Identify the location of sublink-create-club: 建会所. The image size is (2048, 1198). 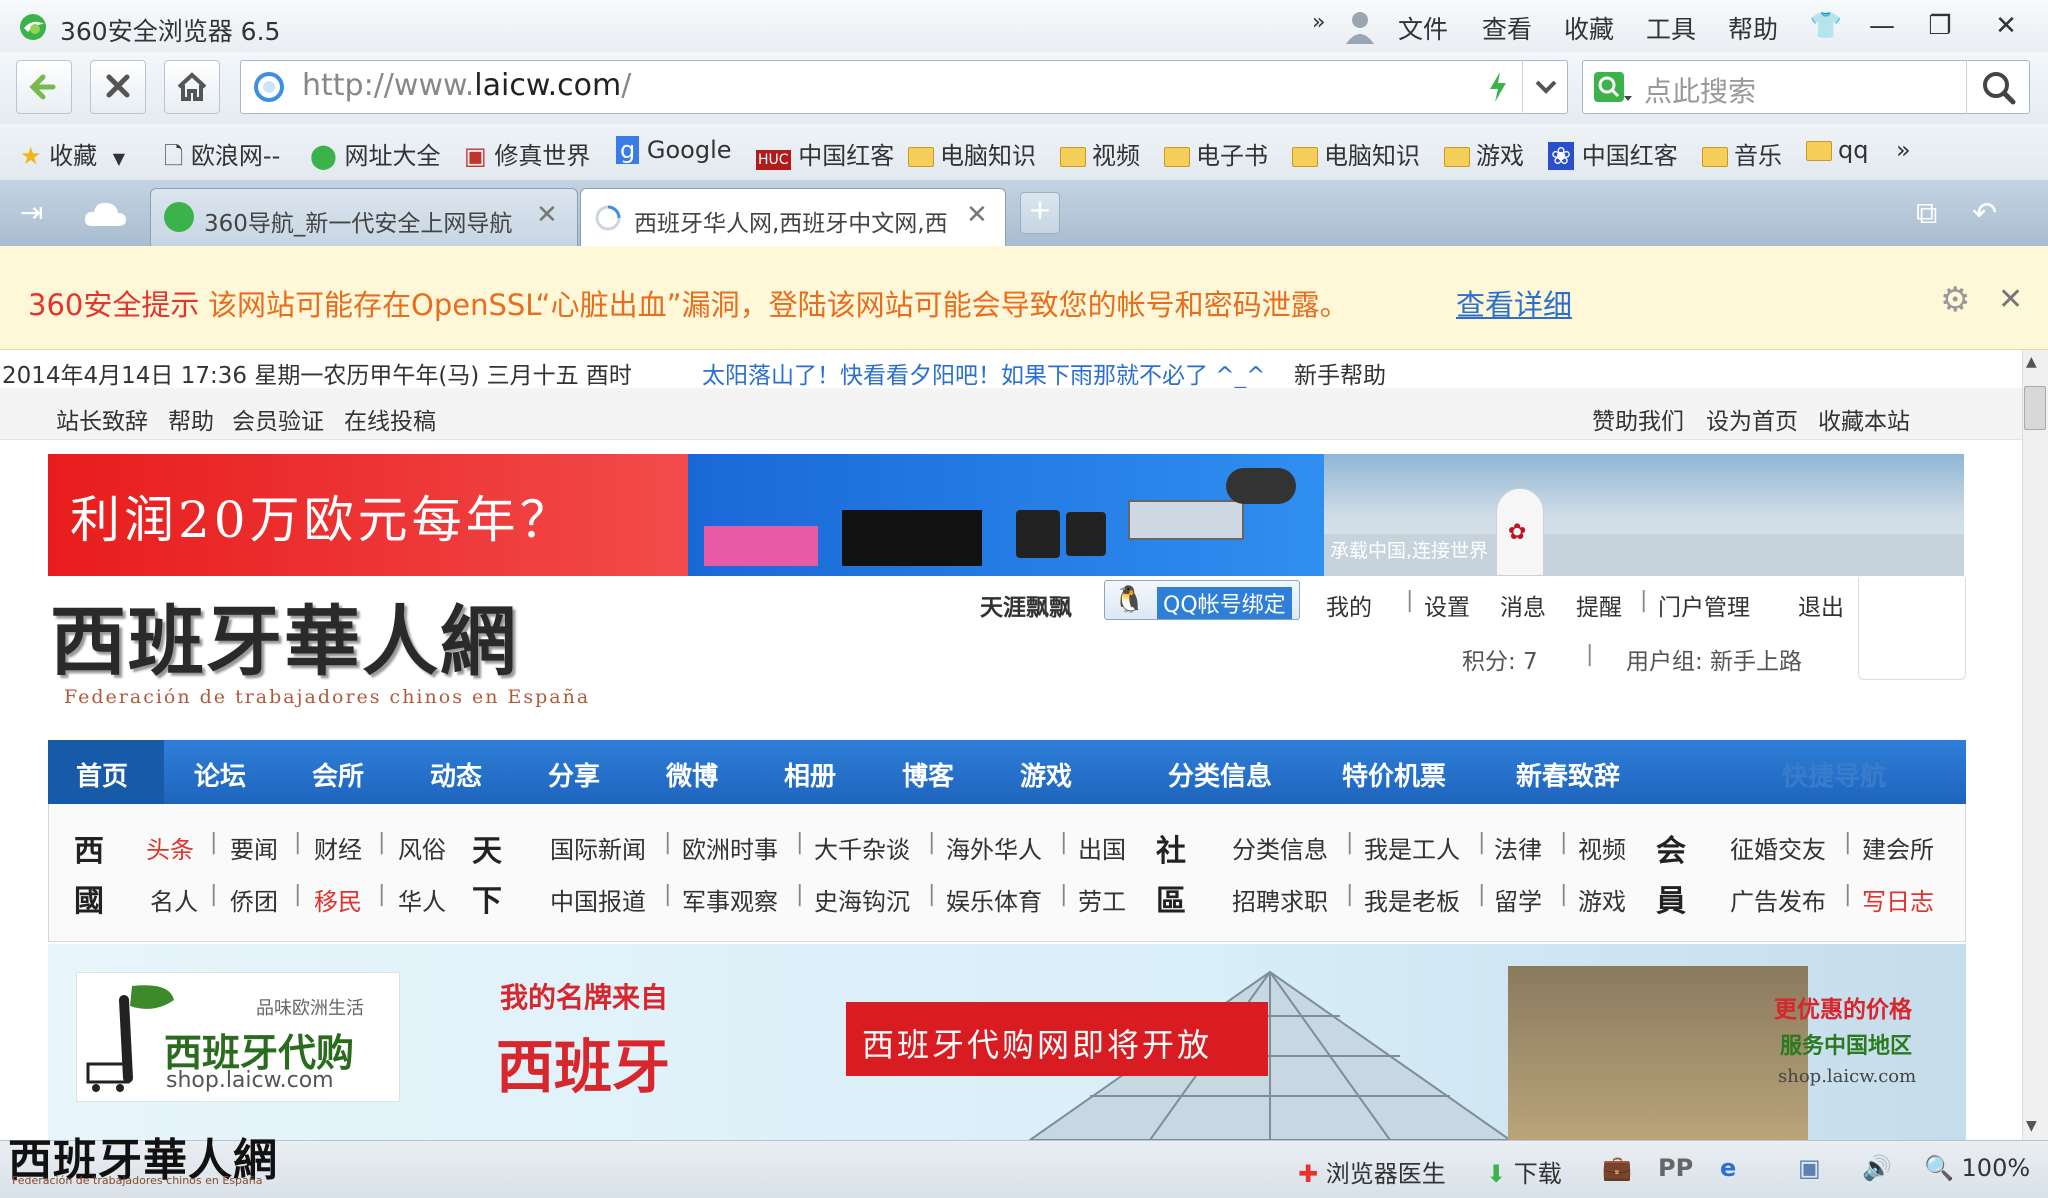
(1898, 847).